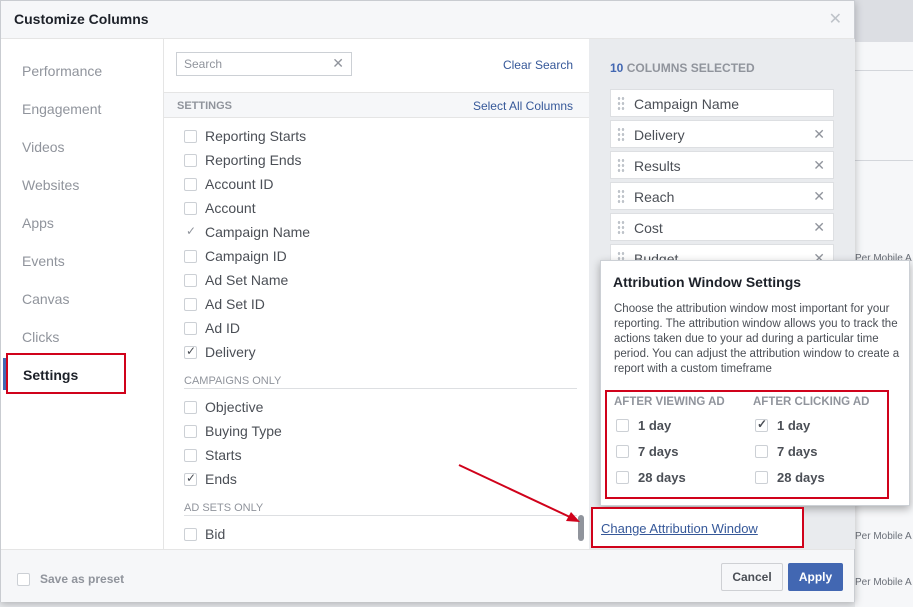 The height and width of the screenshot is (607, 913). Describe the element at coordinates (679, 528) in the screenshot. I see `change-attribution-window-link: Change Attribution Window` at that location.